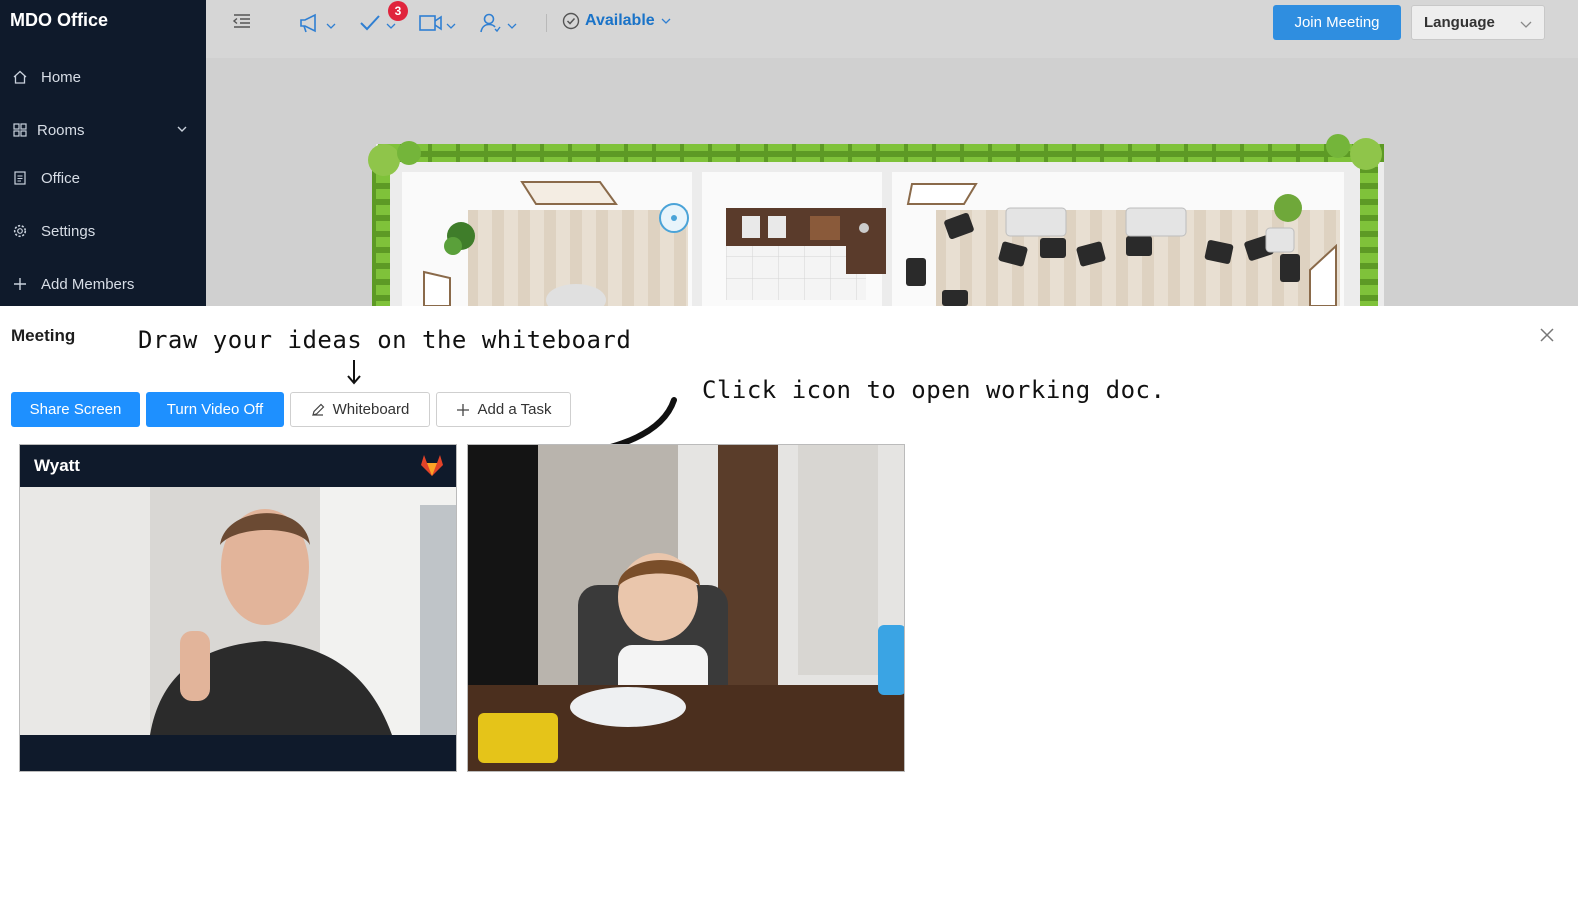 The image size is (1578, 900). Describe the element at coordinates (103, 231) in the screenshot. I see `sidebar-item-settings: Settings` at that location.